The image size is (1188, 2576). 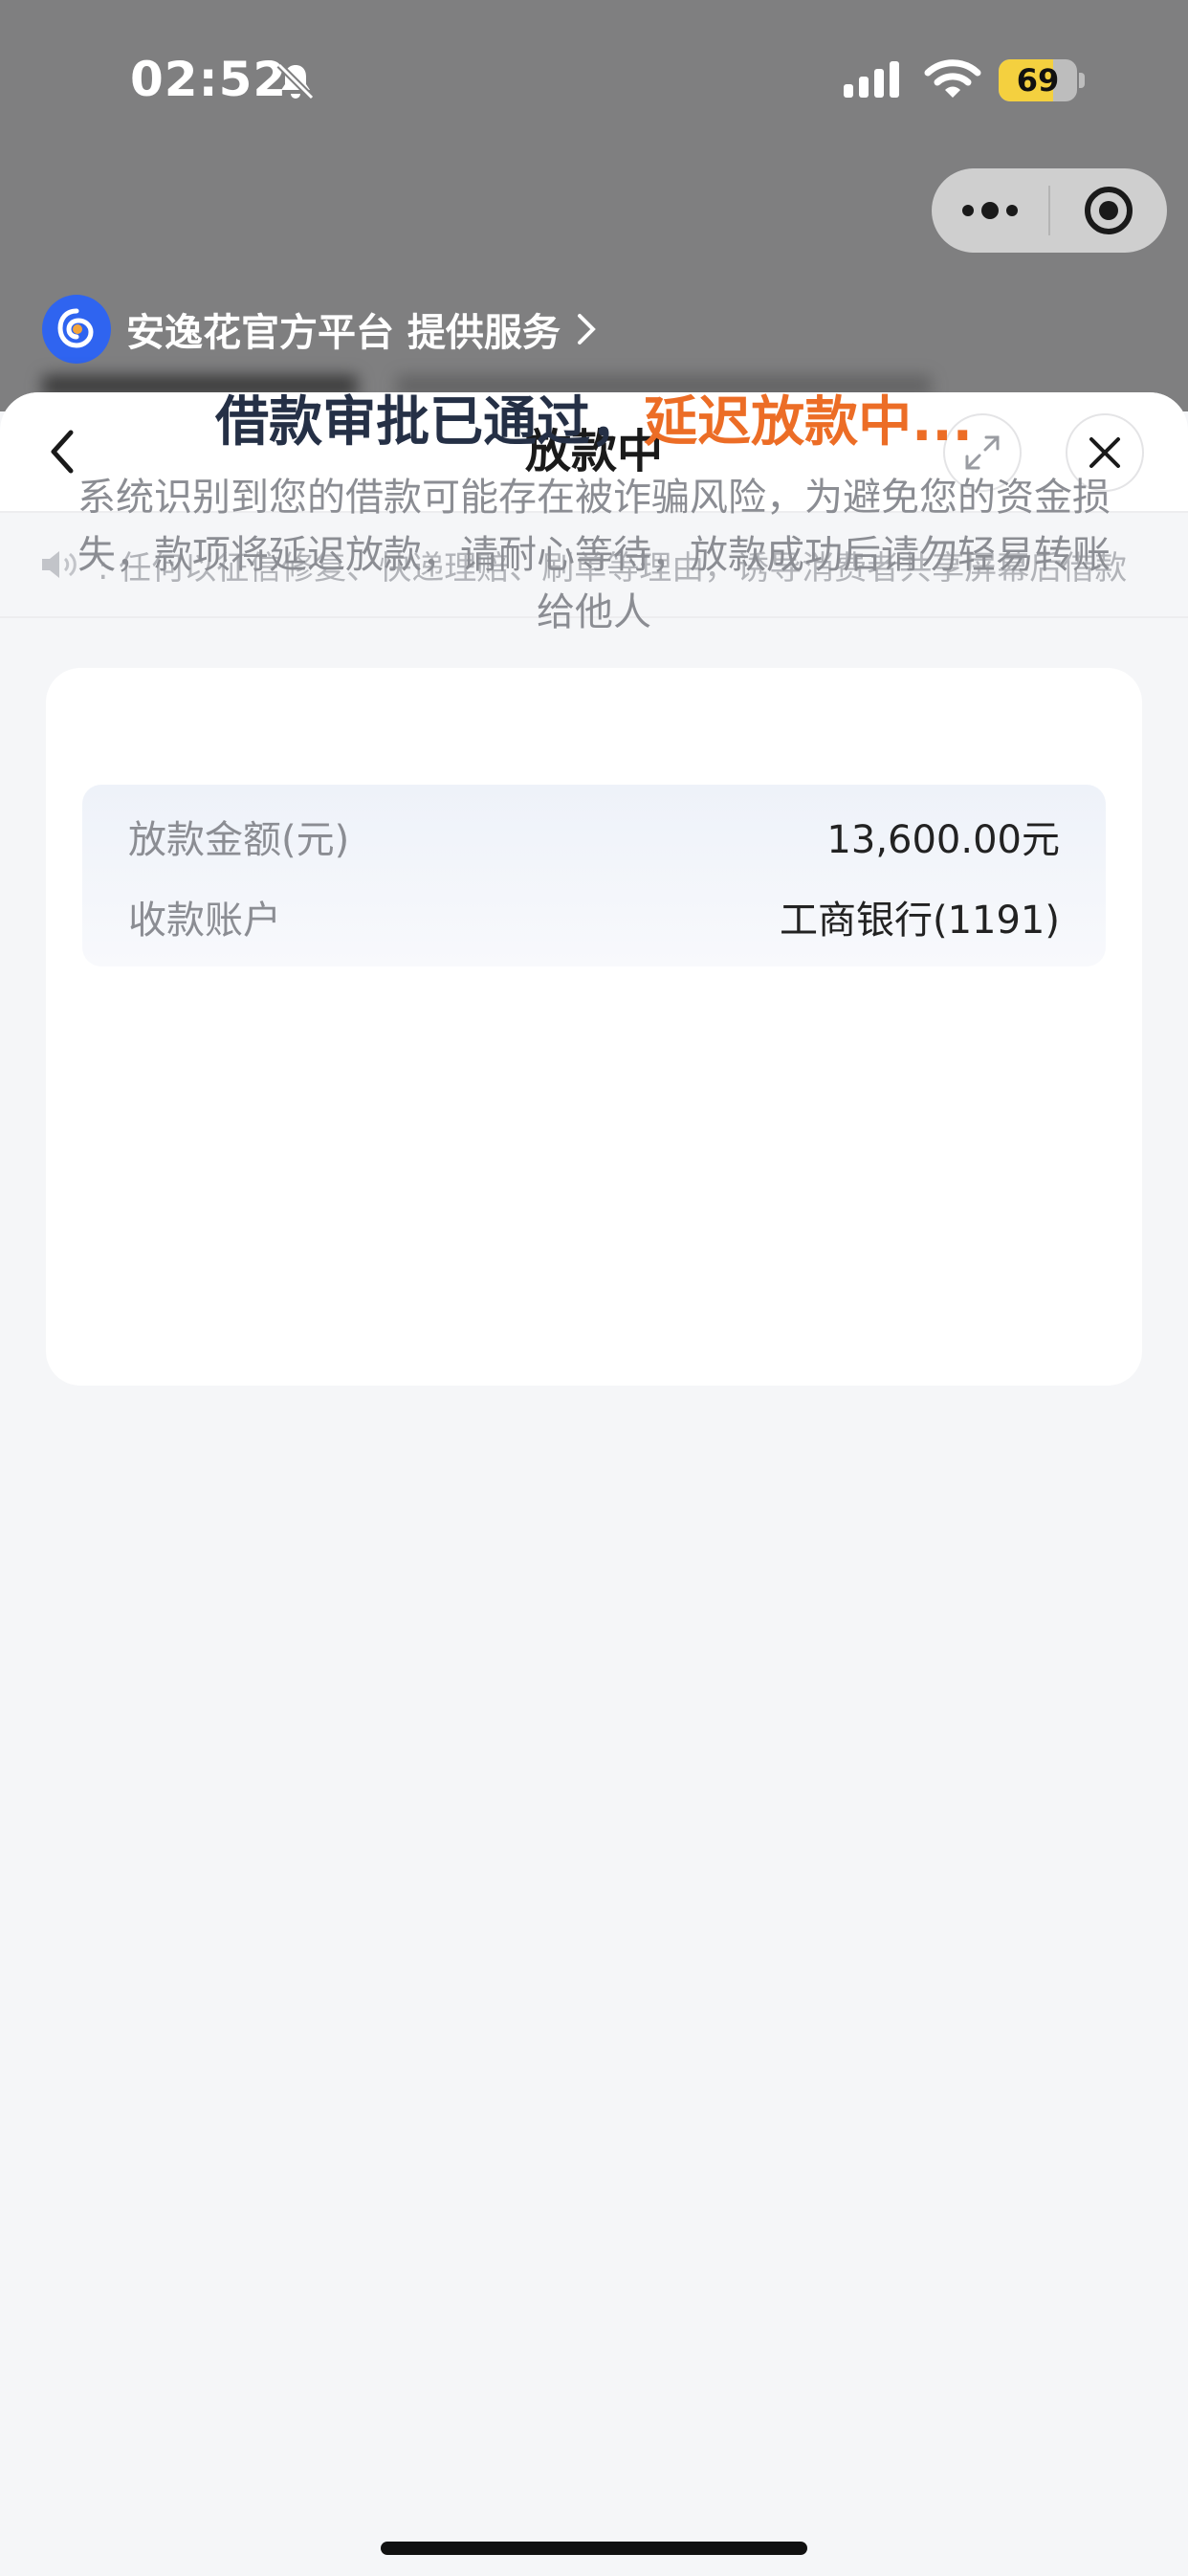 I want to click on amount-label: 放款金额(元), so click(x=239, y=840).